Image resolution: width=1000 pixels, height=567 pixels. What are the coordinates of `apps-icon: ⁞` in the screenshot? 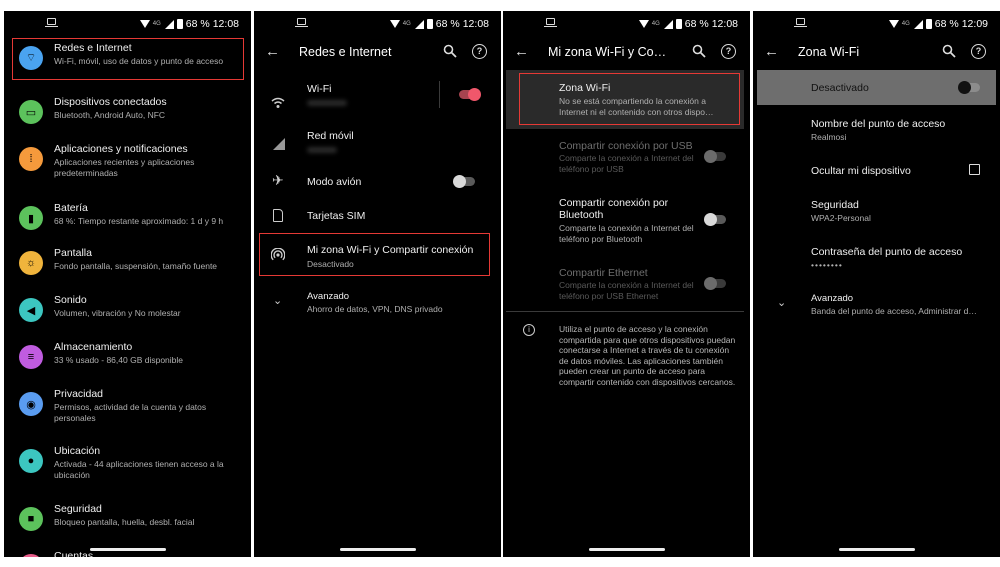 It's located at (31, 159).